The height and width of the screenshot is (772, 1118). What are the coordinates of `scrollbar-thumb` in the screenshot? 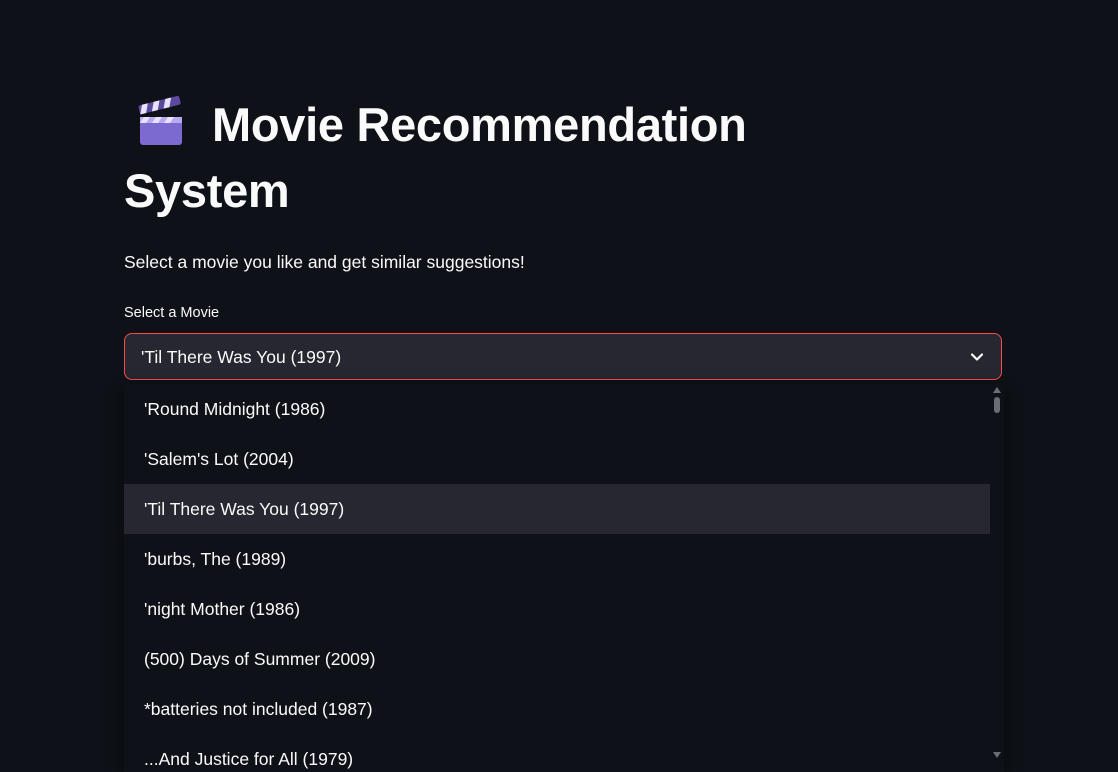 It's located at (997, 405).